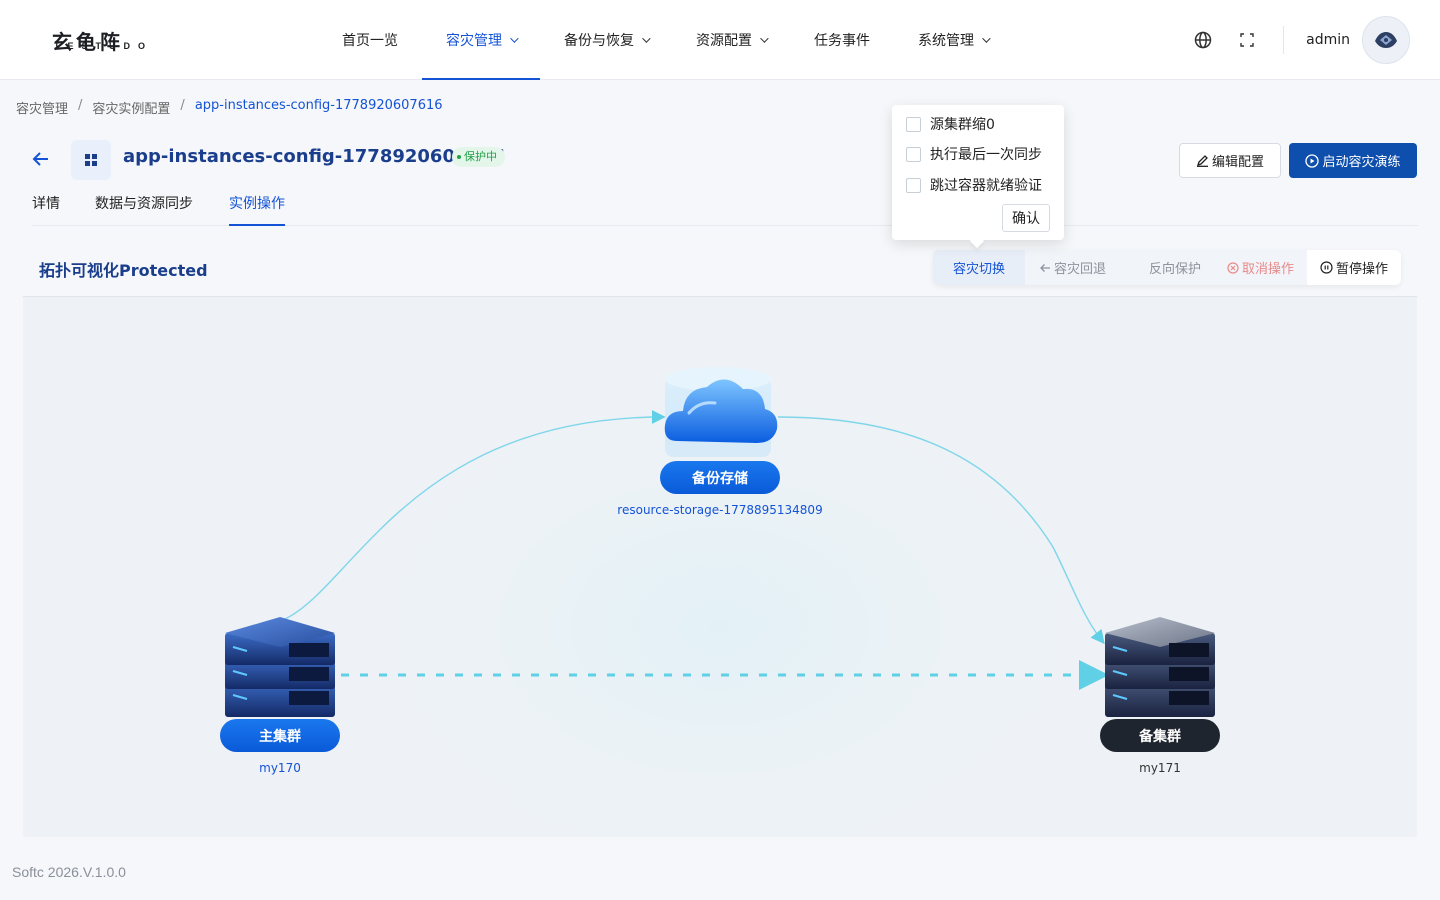  I want to click on primary-cluster-node, so click(280, 669).